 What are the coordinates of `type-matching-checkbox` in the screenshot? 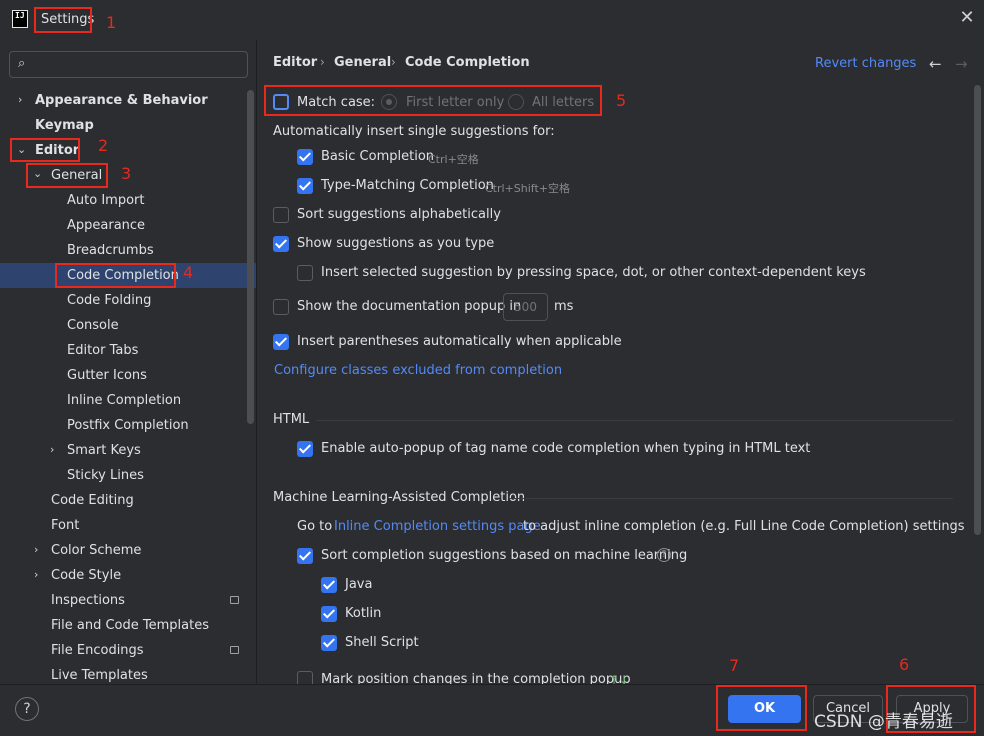 It's located at (305, 186).